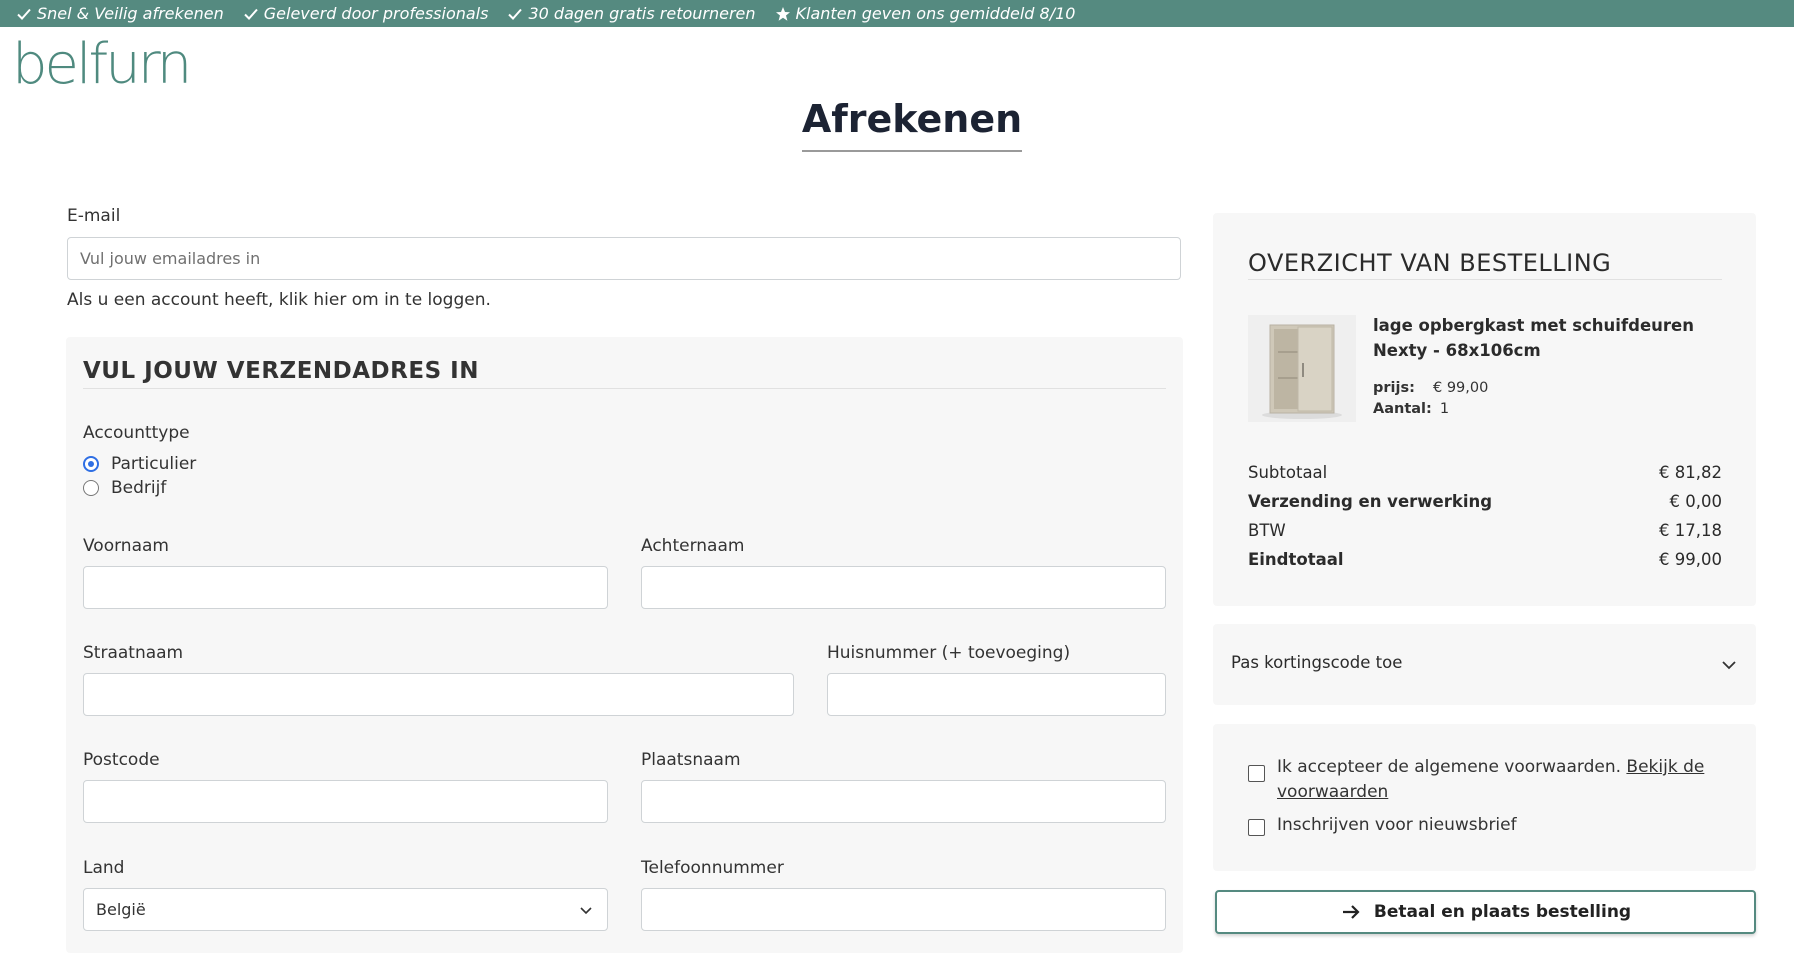  What do you see at coordinates (133, 653) in the screenshot?
I see `street-label: Straatnaam` at bounding box center [133, 653].